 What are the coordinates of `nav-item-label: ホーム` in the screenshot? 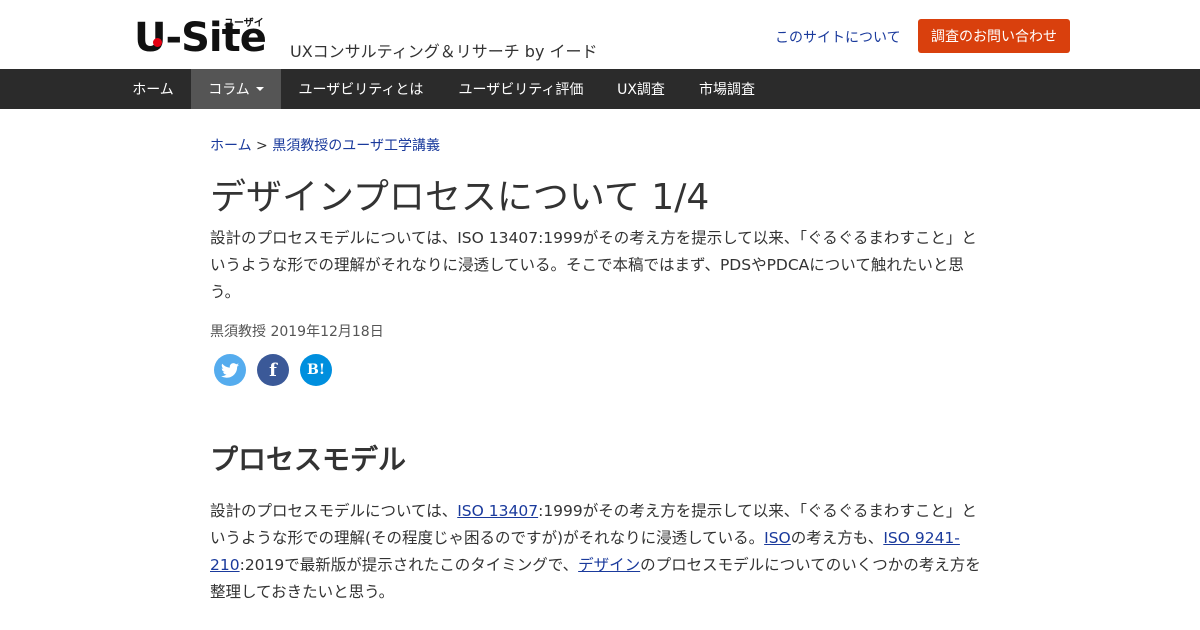 It's located at (153, 90).